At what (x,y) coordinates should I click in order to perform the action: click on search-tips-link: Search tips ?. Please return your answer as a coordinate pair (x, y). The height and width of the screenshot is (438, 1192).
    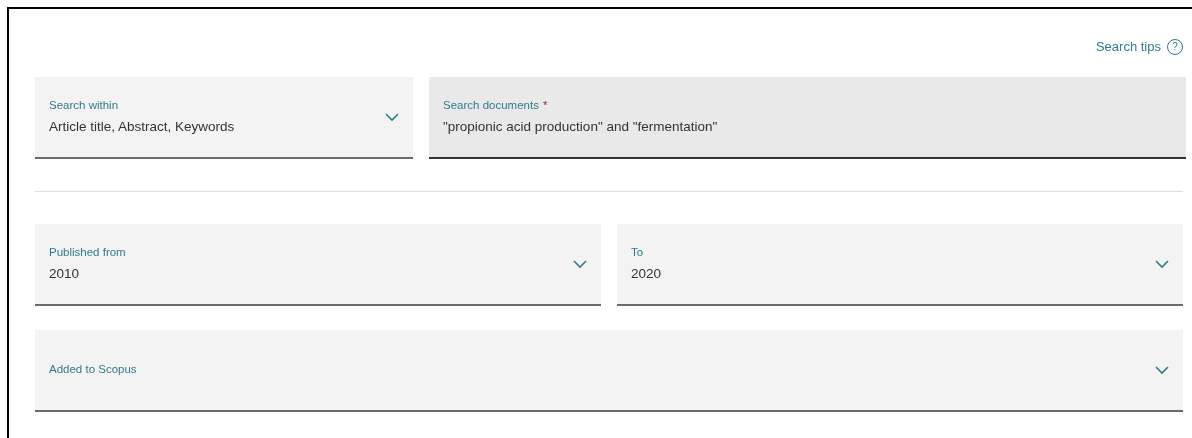
    Looking at the image, I should click on (1139, 47).